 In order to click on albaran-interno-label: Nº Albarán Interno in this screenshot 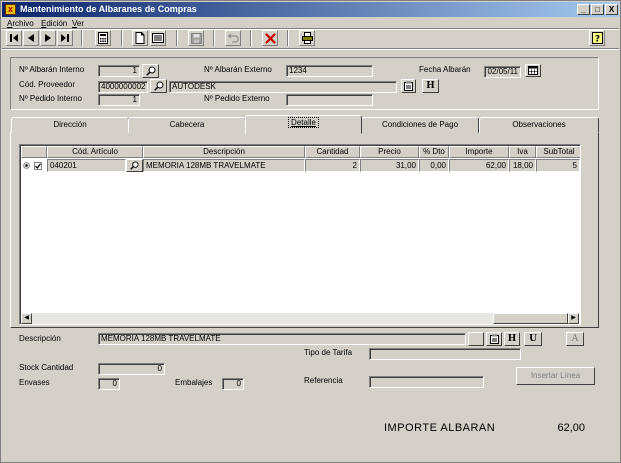, I will do `click(52, 69)`.